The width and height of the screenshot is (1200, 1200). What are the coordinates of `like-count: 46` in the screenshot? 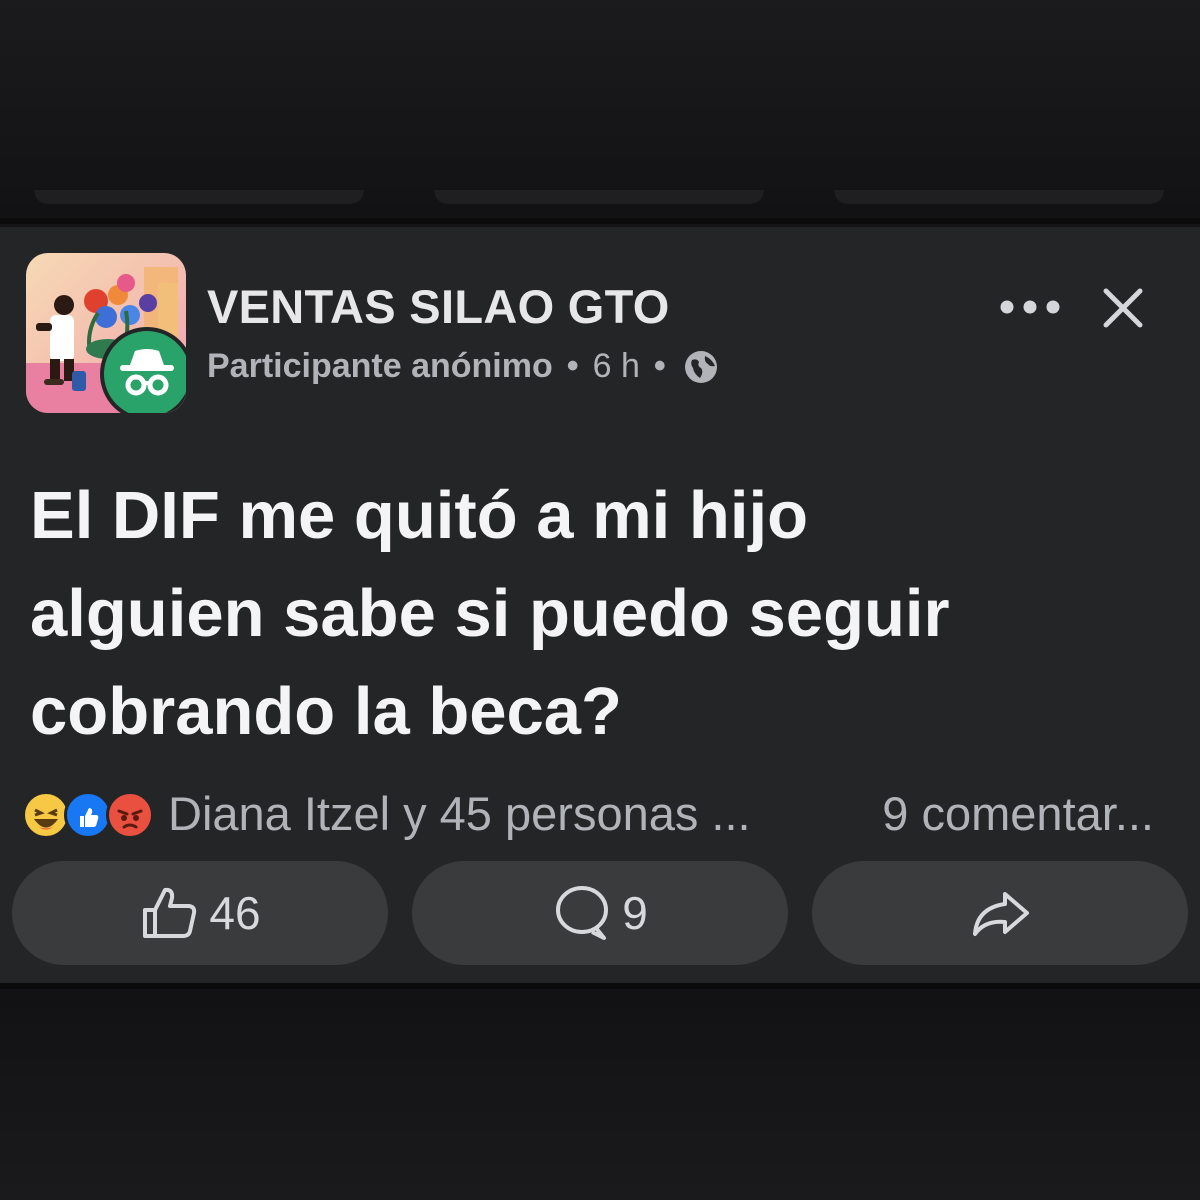 It's located at (235, 913).